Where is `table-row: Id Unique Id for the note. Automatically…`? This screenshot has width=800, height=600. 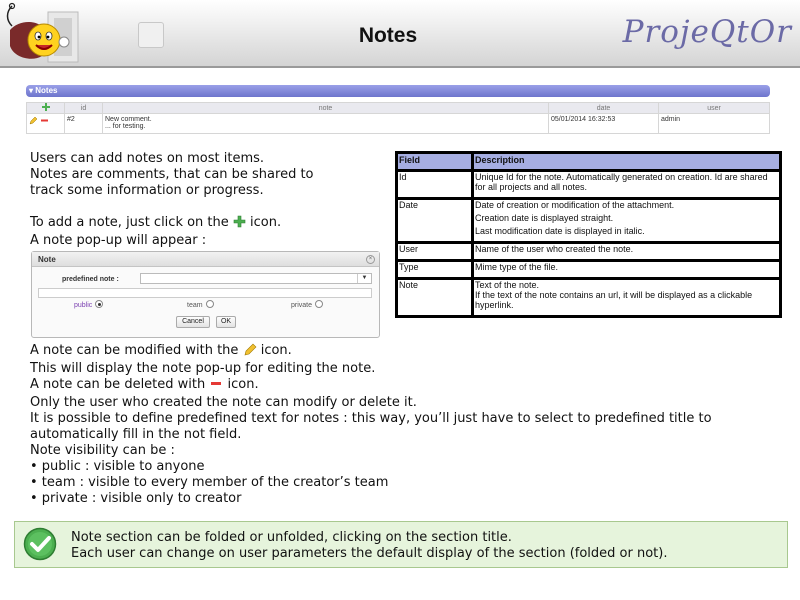
table-row: Id Unique Id for the note. Automatically… is located at coordinates (588, 184).